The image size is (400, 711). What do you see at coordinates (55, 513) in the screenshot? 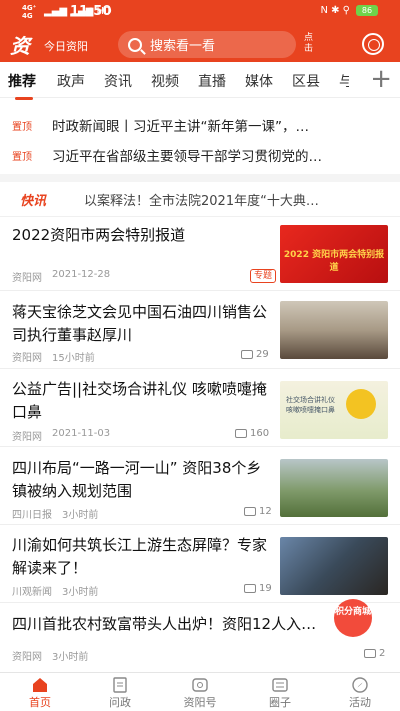
I see `news-meta: 四川日报 3小时前` at bounding box center [55, 513].